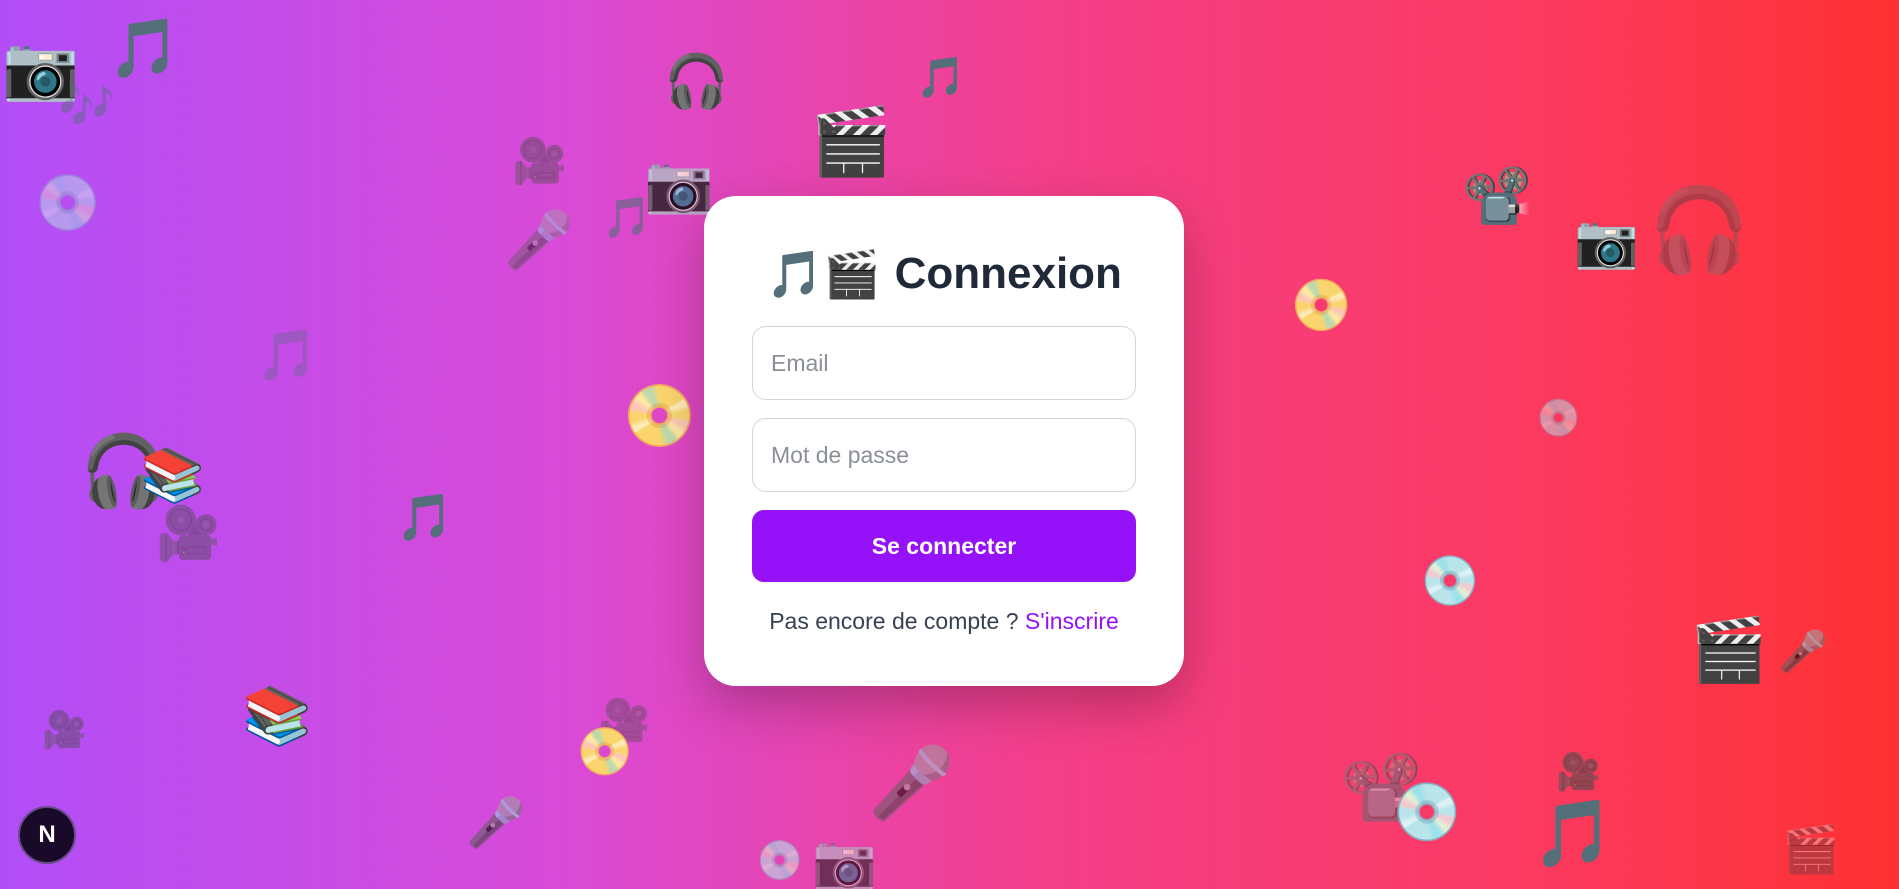 This screenshot has height=889, width=1899. What do you see at coordinates (87, 105) in the screenshot?
I see `music-note-icon: 🎶` at bounding box center [87, 105].